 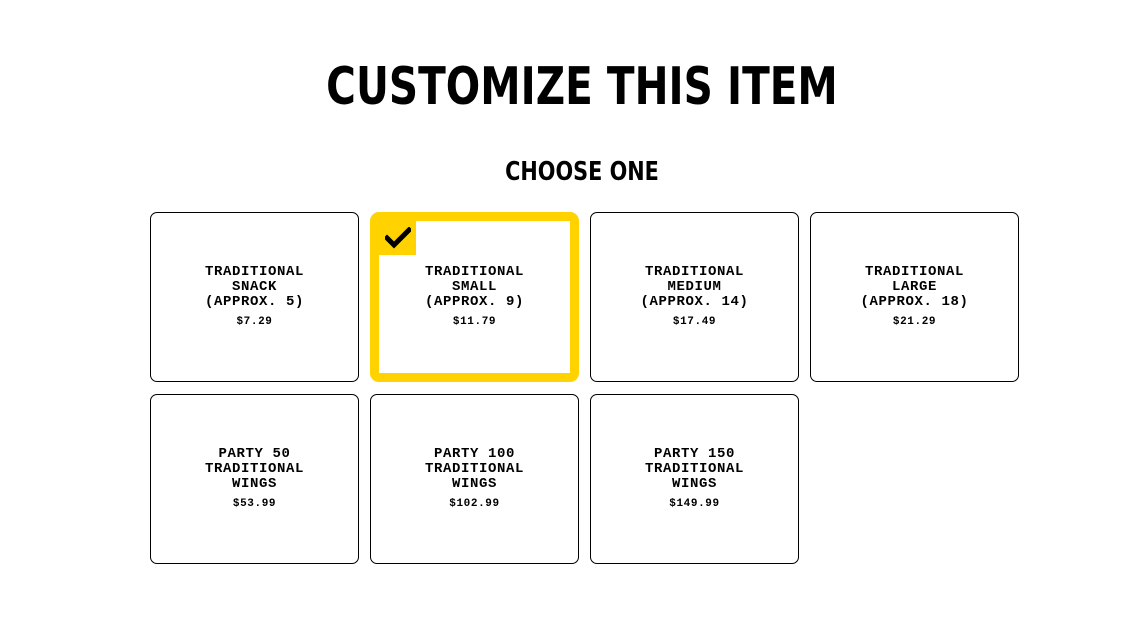 I want to click on section-title: CHOOSE ONE, so click(x=582, y=172).